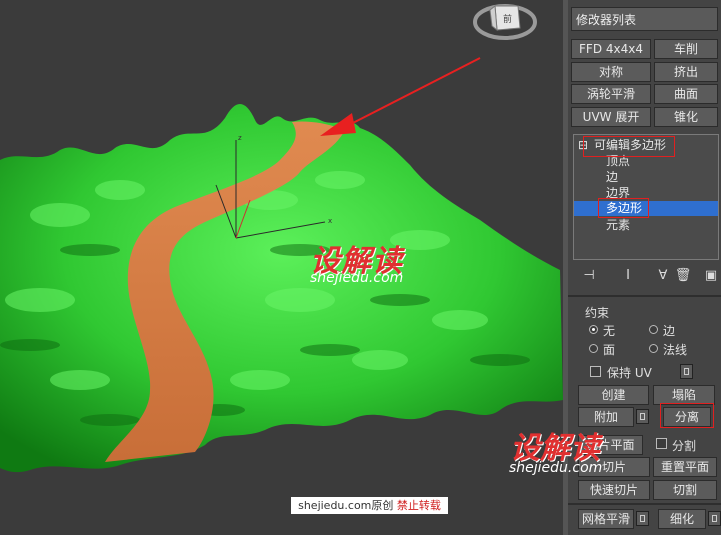 The width and height of the screenshot is (721, 535). Describe the element at coordinates (684, 395) in the screenshot. I see `collapse-button: 塌陷` at that location.